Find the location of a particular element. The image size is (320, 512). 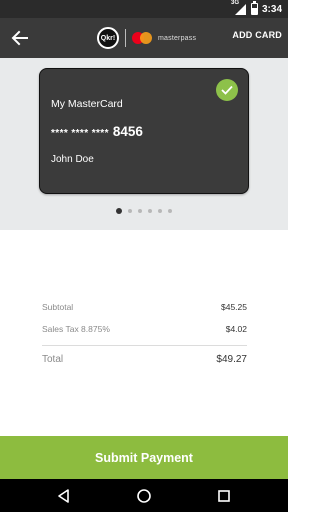

brand-divider is located at coordinates (125, 38).